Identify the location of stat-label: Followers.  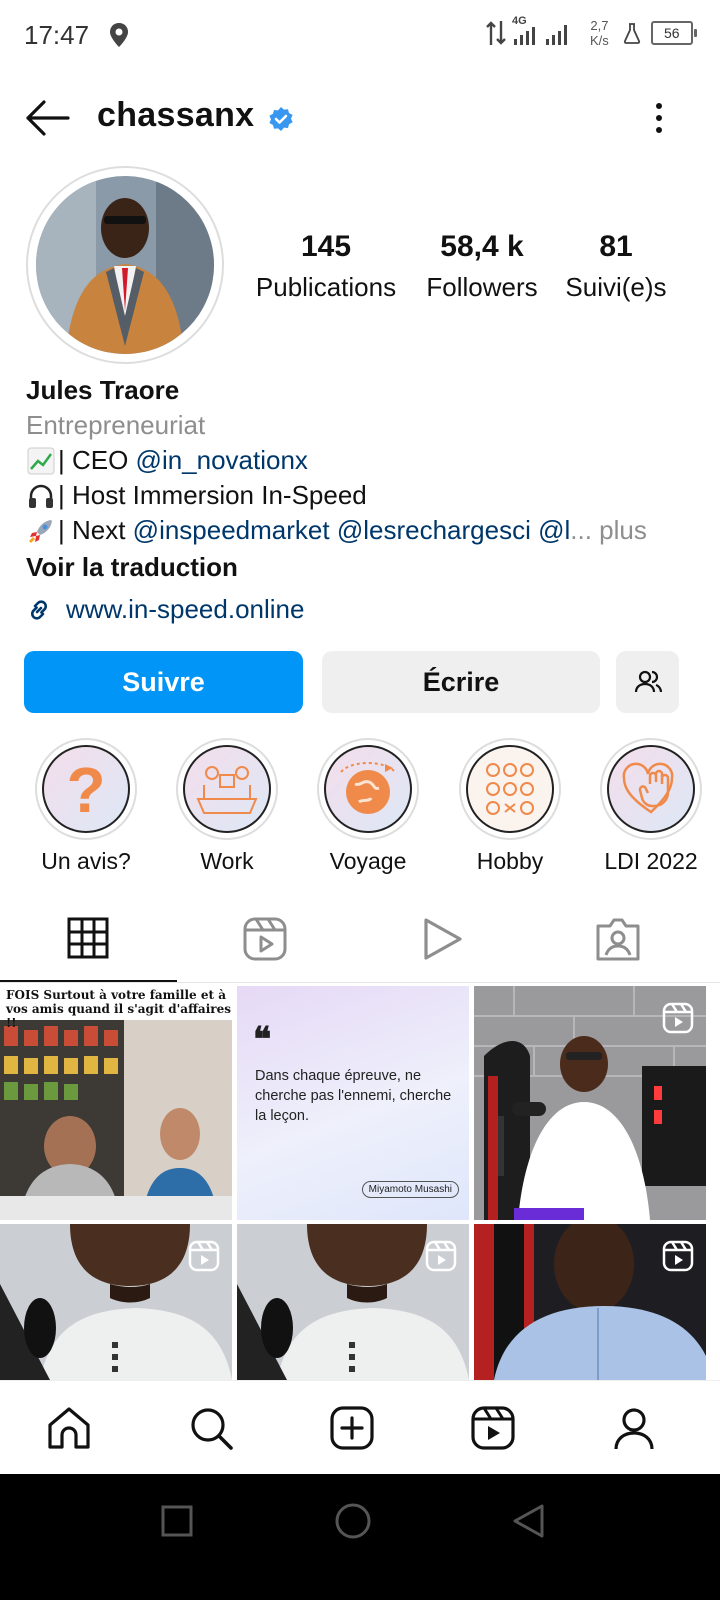
(482, 287).